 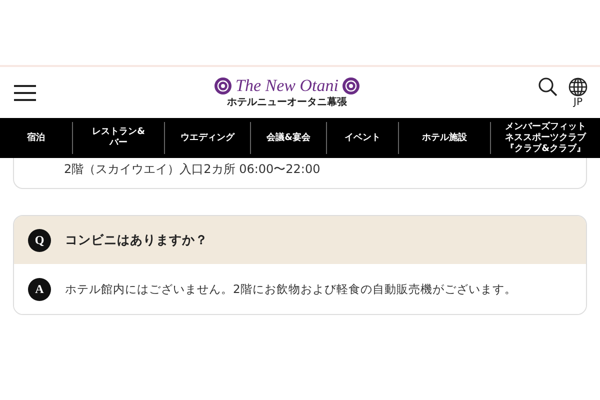 I want to click on nav-tab: 会議&宴会, so click(x=288, y=138).